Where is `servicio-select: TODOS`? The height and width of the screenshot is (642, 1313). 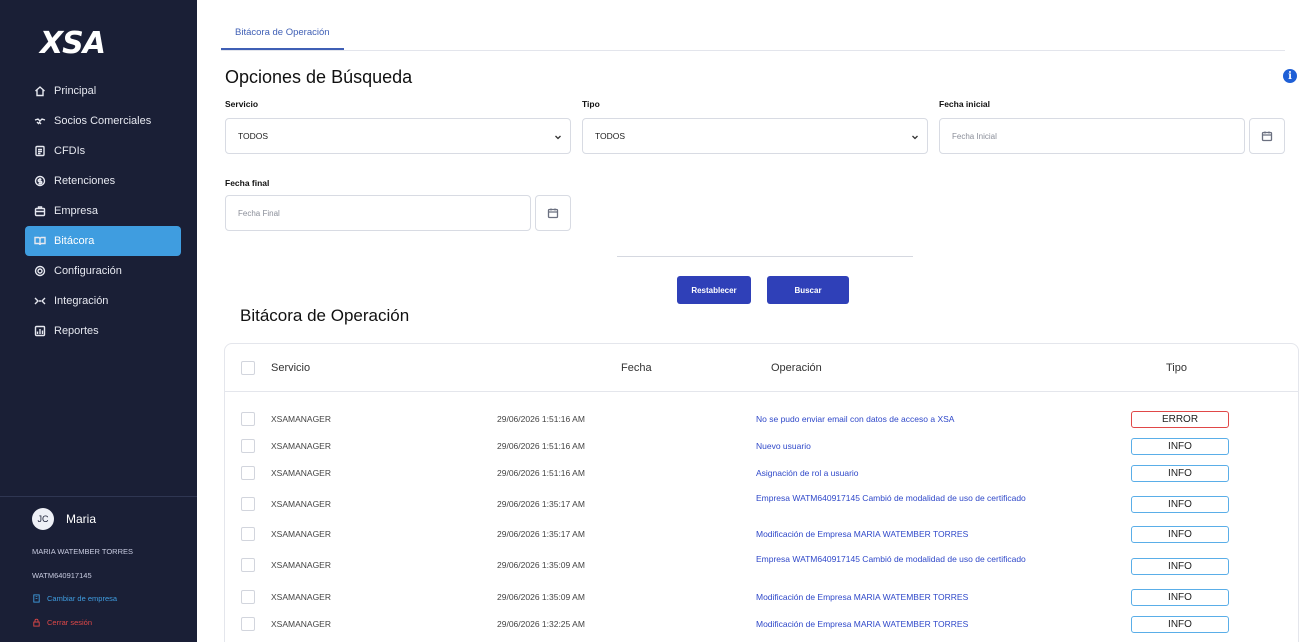
servicio-select: TODOS is located at coordinates (398, 136).